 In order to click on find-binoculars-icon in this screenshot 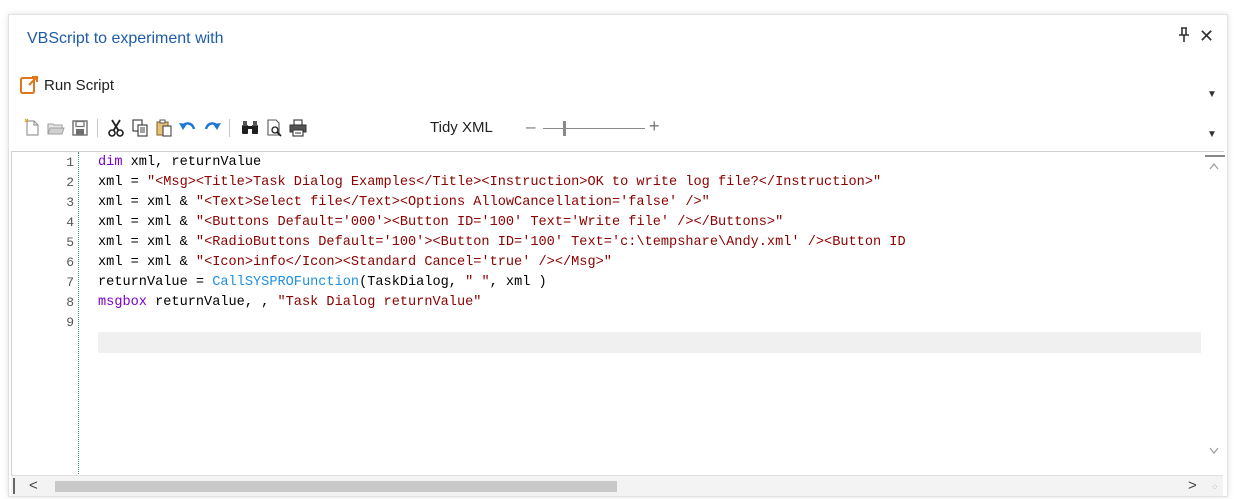, I will do `click(250, 128)`.